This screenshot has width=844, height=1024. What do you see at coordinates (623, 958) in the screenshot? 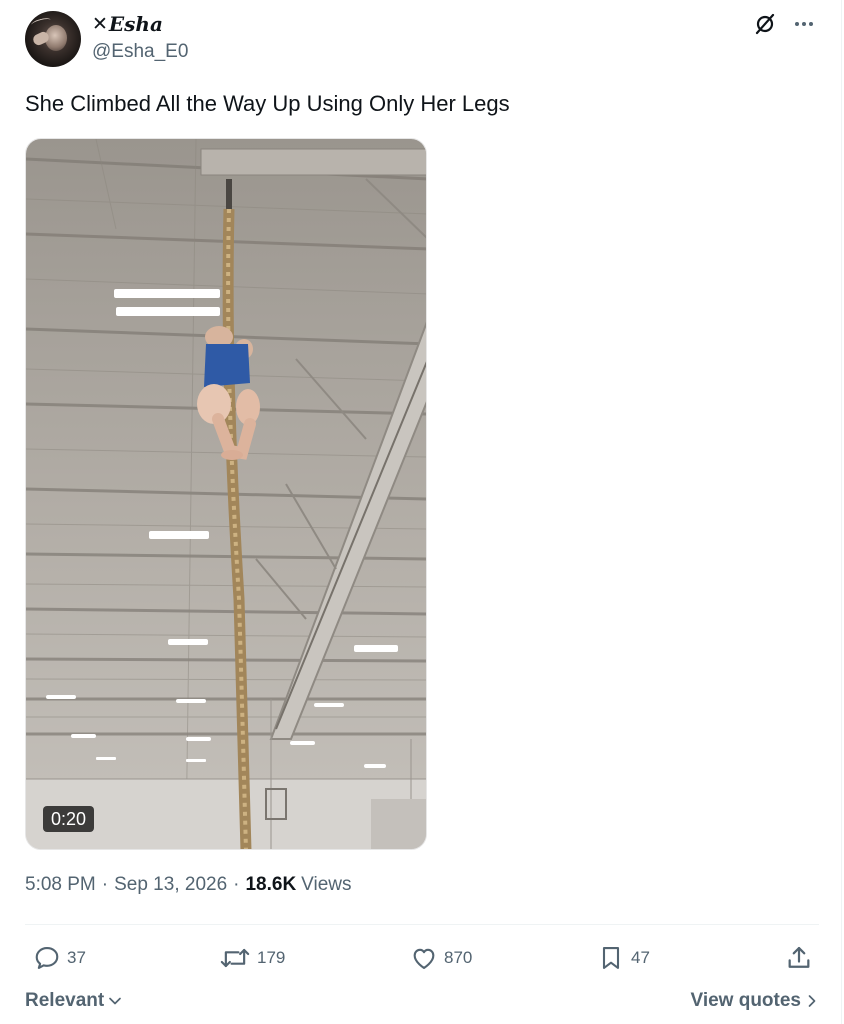
I see `bookmark-button: 47` at bounding box center [623, 958].